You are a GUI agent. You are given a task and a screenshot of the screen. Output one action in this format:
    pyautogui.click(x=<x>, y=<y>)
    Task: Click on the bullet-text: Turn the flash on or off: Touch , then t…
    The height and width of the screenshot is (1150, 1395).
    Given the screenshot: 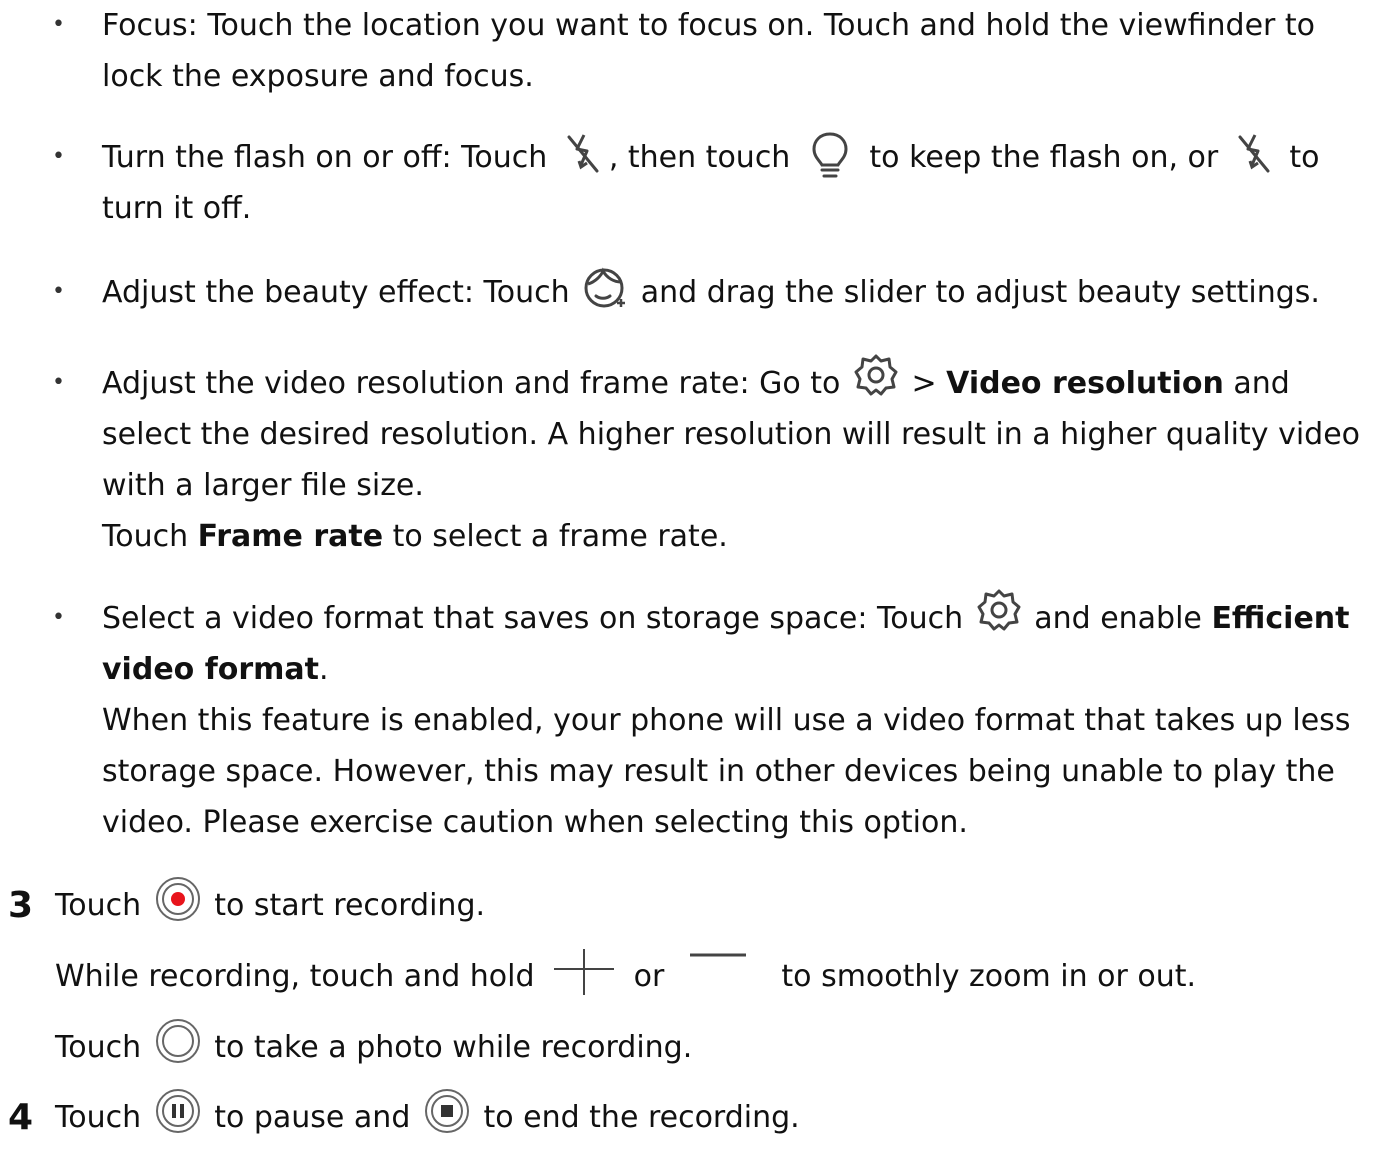 What is the action you would take?
    pyautogui.click(x=739, y=182)
    